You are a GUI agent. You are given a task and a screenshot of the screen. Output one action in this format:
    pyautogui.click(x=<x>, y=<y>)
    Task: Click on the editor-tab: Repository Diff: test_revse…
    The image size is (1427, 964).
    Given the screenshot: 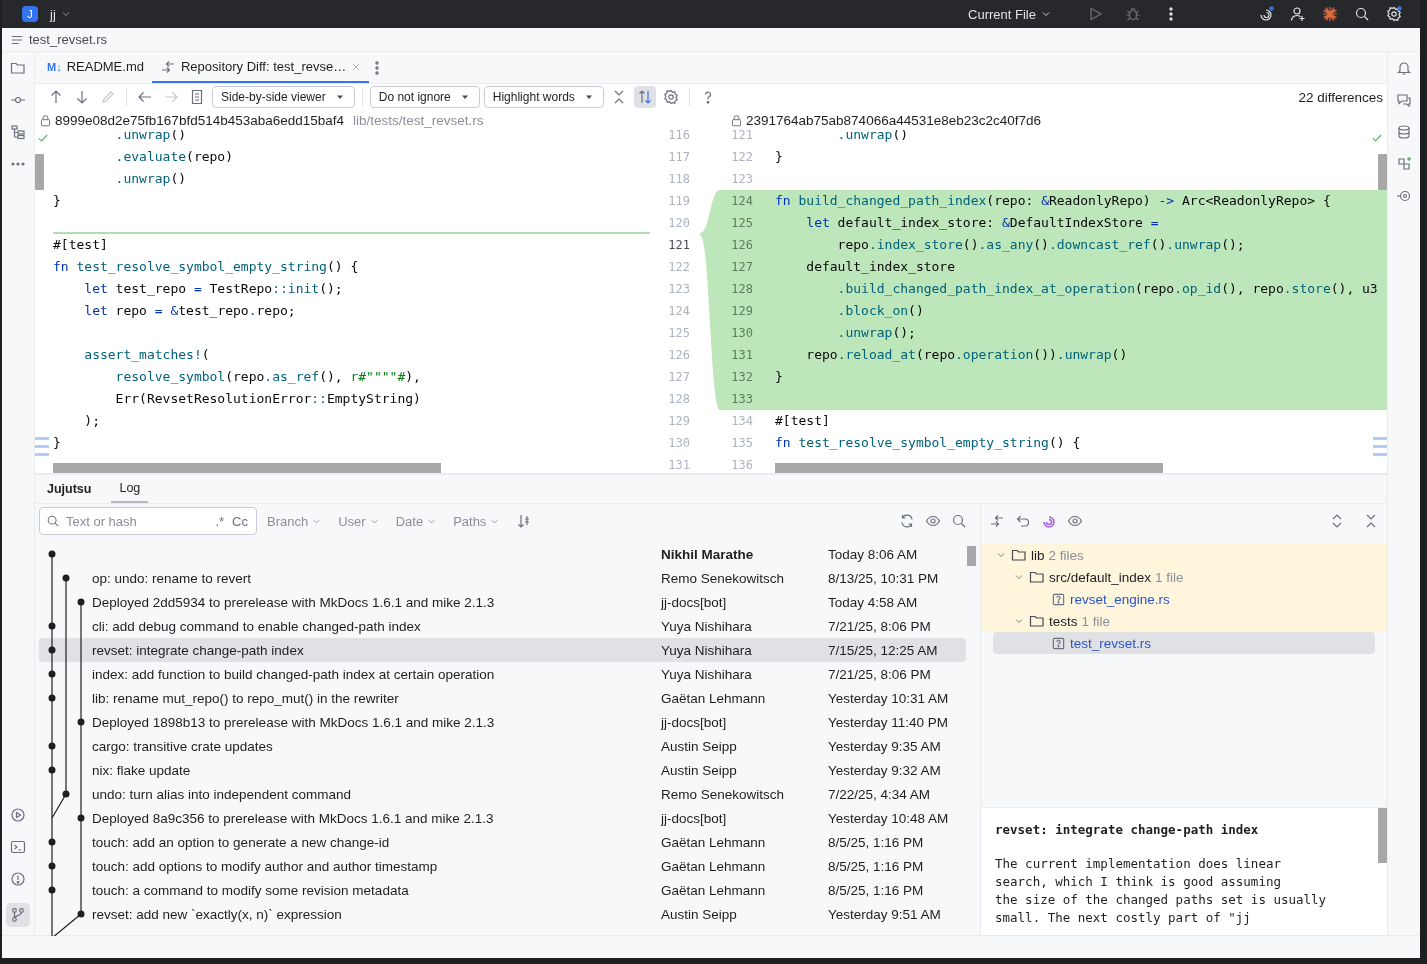 What is the action you would take?
    pyautogui.click(x=260, y=67)
    